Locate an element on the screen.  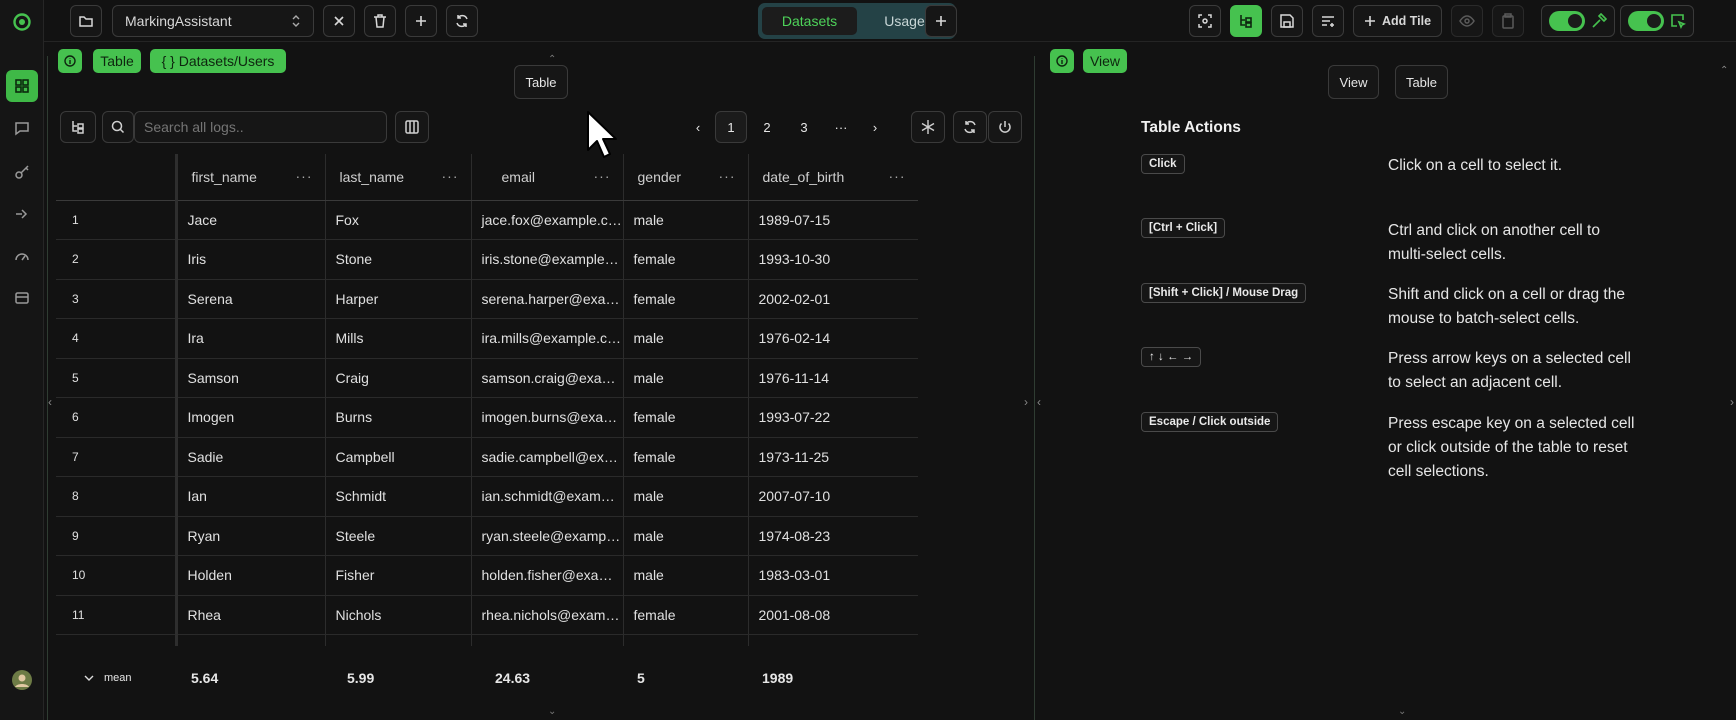
table-cell: Stone is located at coordinates (398, 259).